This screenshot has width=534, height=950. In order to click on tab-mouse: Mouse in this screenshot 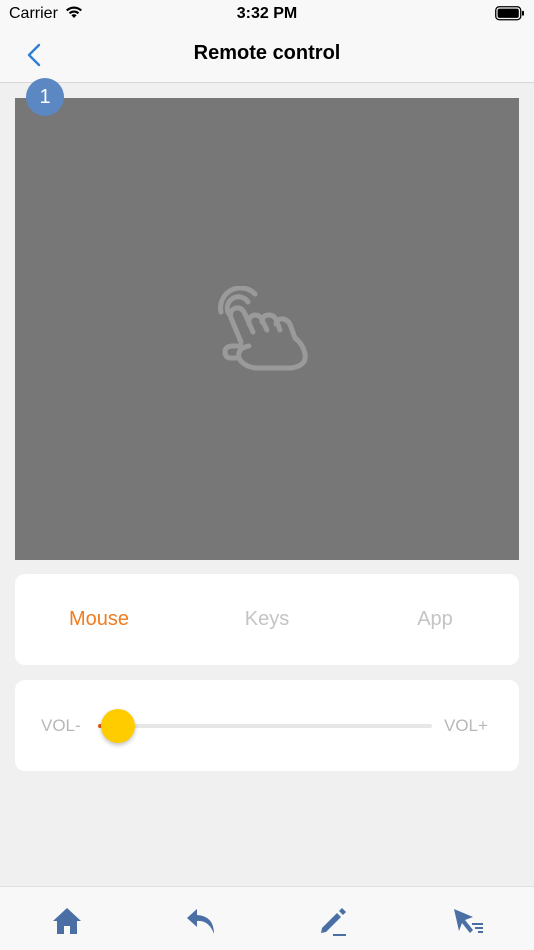, I will do `click(99, 619)`.